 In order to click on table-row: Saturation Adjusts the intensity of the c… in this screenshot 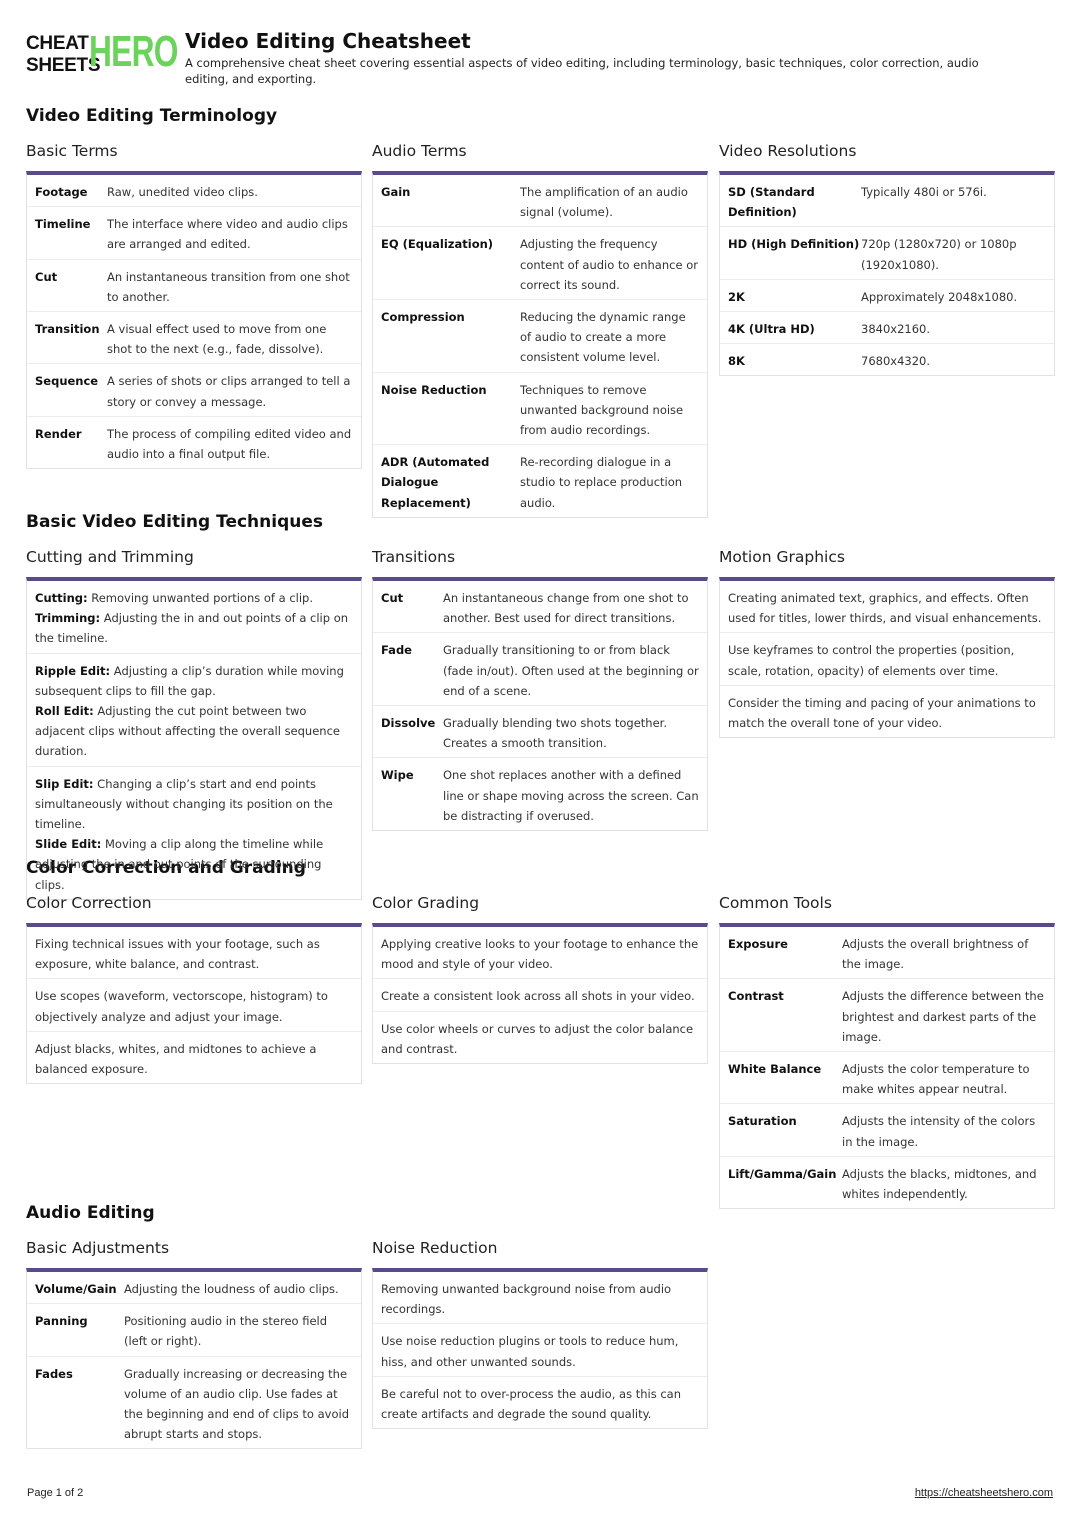, I will do `click(887, 1130)`.